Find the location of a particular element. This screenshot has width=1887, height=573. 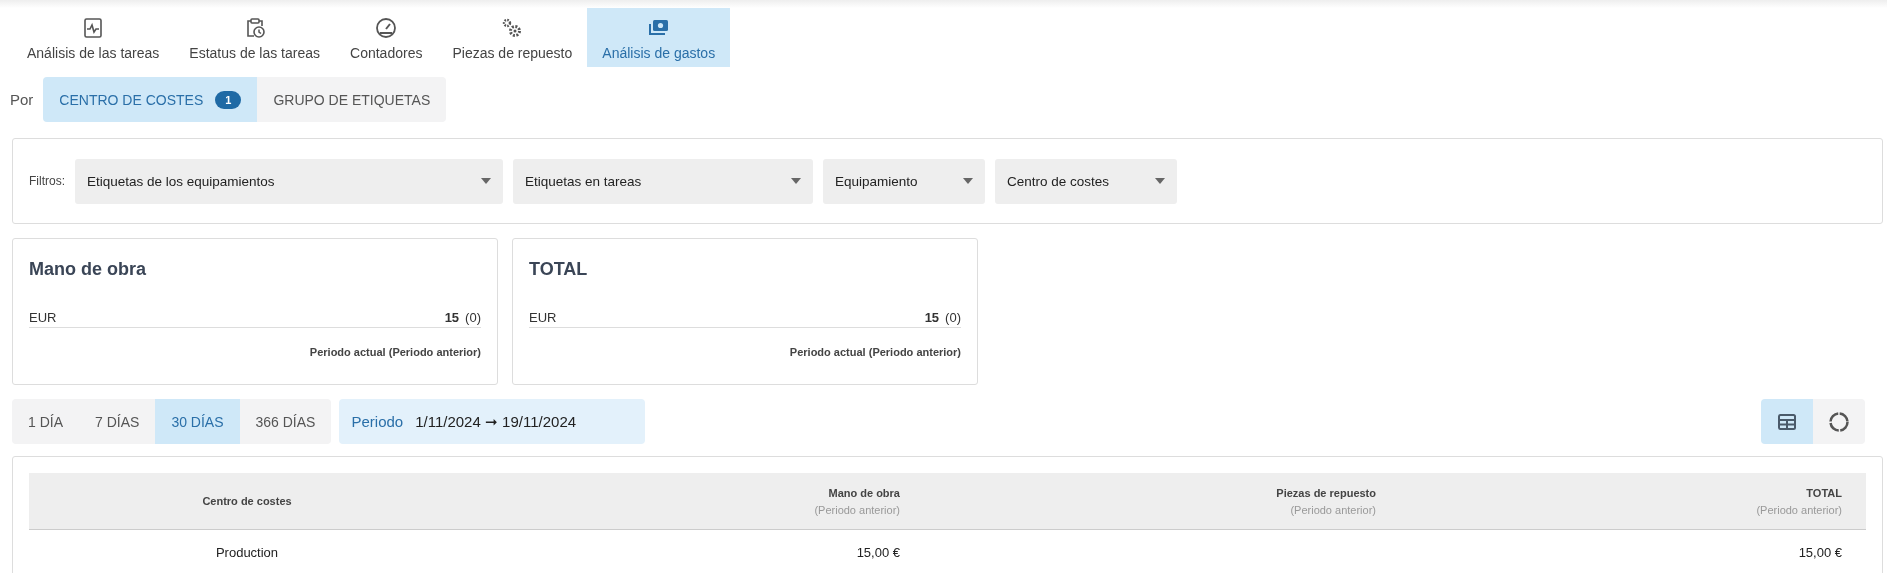

filters-label: Filtros: is located at coordinates (47, 181).